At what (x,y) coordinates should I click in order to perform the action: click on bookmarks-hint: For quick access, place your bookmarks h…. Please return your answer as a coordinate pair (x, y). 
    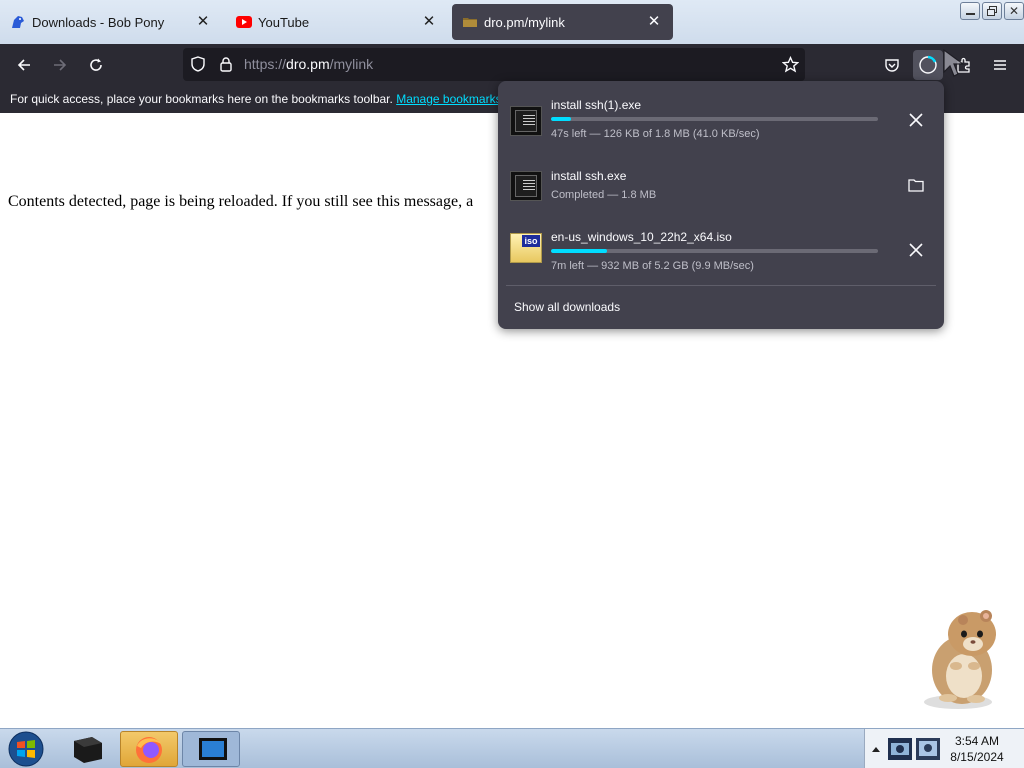
    Looking at the image, I should click on (201, 99).